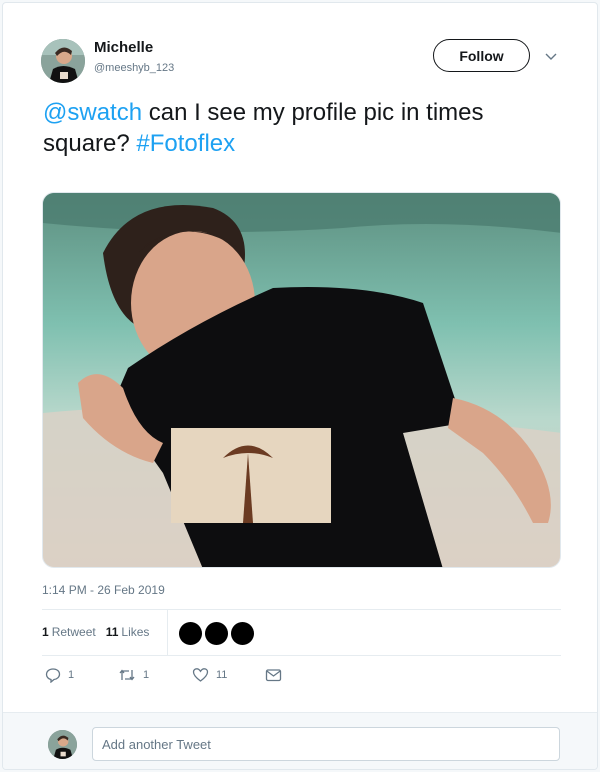 This screenshot has height=772, width=600. Describe the element at coordinates (209, 675) in the screenshot. I see `like-action: 11` at that location.